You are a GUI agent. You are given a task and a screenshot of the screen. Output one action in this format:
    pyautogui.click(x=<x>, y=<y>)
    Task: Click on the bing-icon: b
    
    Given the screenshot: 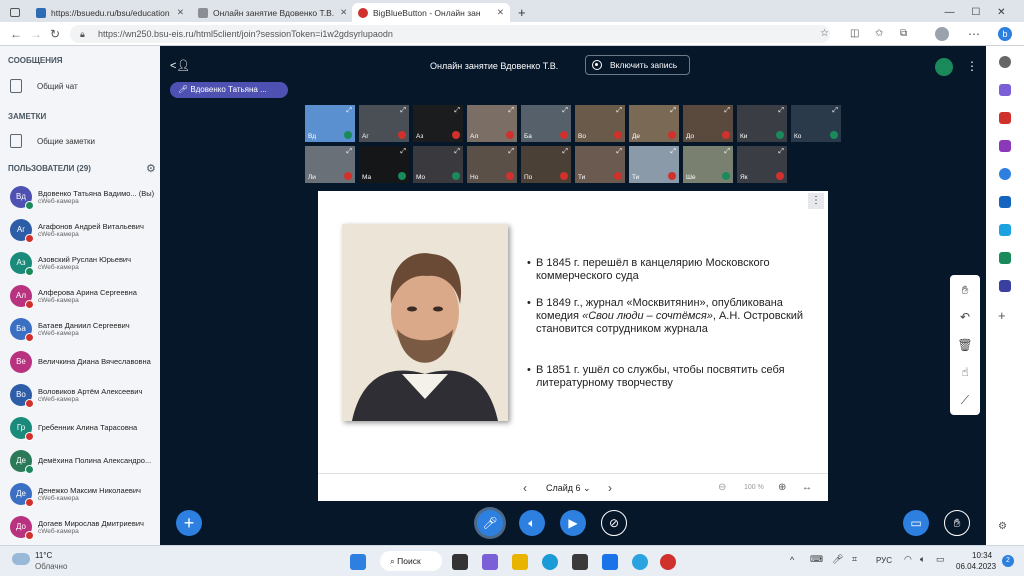 What is the action you would take?
    pyautogui.click(x=1005, y=34)
    